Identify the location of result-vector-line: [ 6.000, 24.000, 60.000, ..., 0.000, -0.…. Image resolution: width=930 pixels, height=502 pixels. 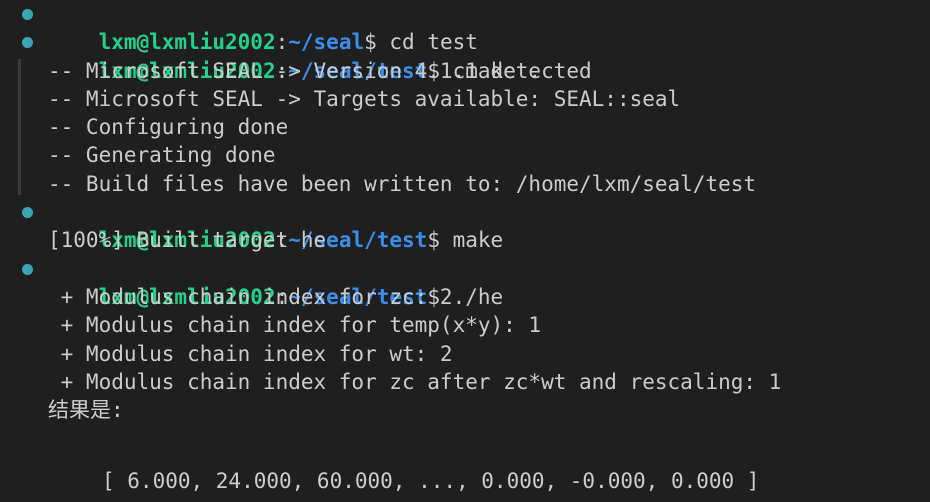
(431, 480).